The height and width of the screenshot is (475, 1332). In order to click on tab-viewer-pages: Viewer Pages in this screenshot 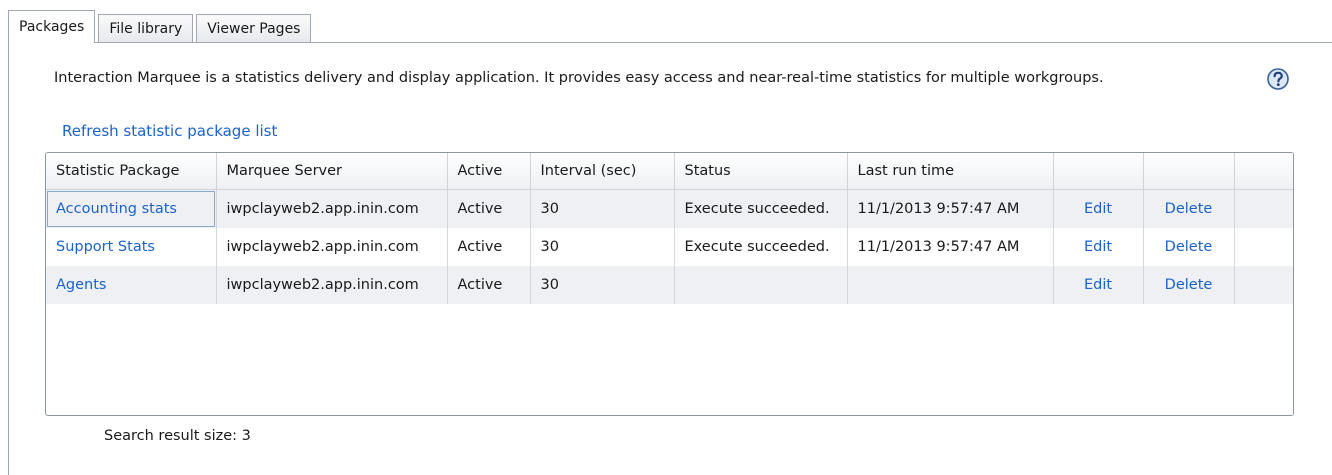, I will do `click(254, 28)`.